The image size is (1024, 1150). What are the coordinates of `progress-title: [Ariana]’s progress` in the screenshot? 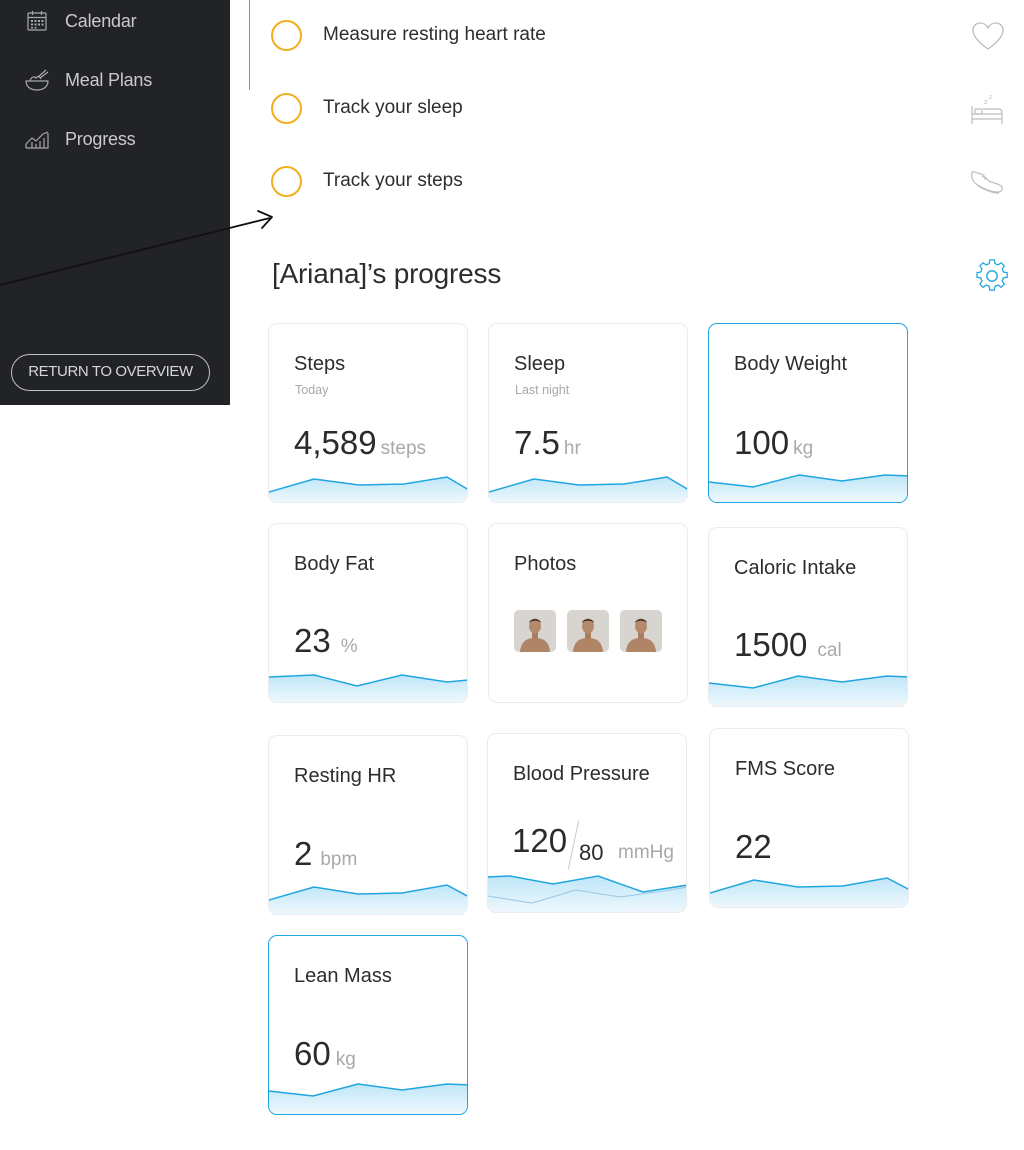 It's located at (387, 273).